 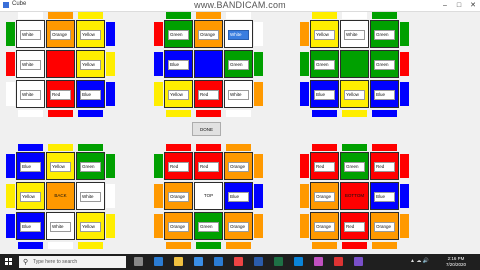 I want to click on media-icon, so click(x=318, y=261).